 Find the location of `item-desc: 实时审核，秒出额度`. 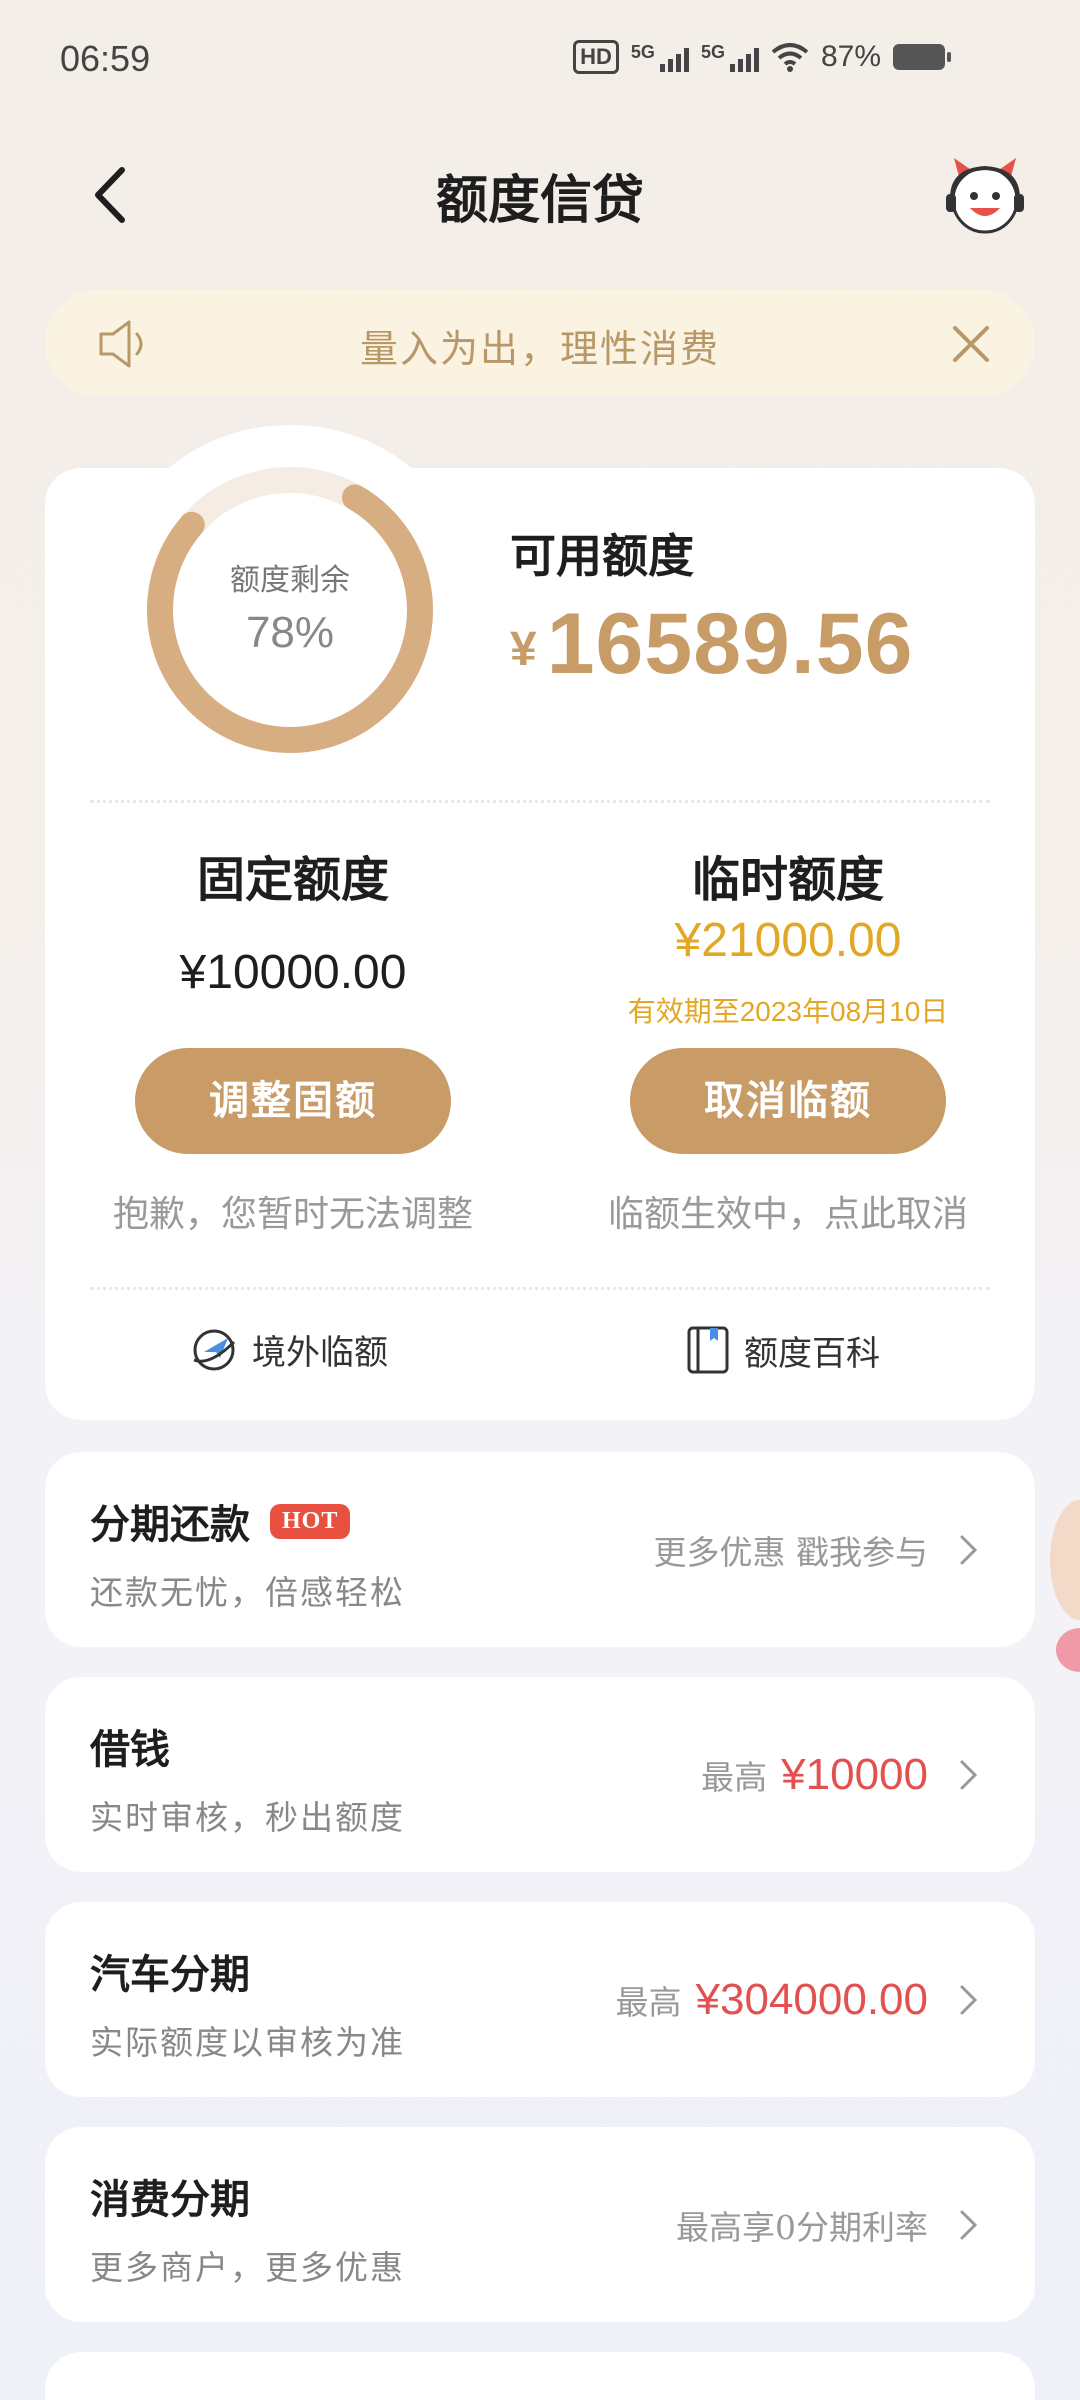

item-desc: 实时审核，秒出额度 is located at coordinates (247, 1817).